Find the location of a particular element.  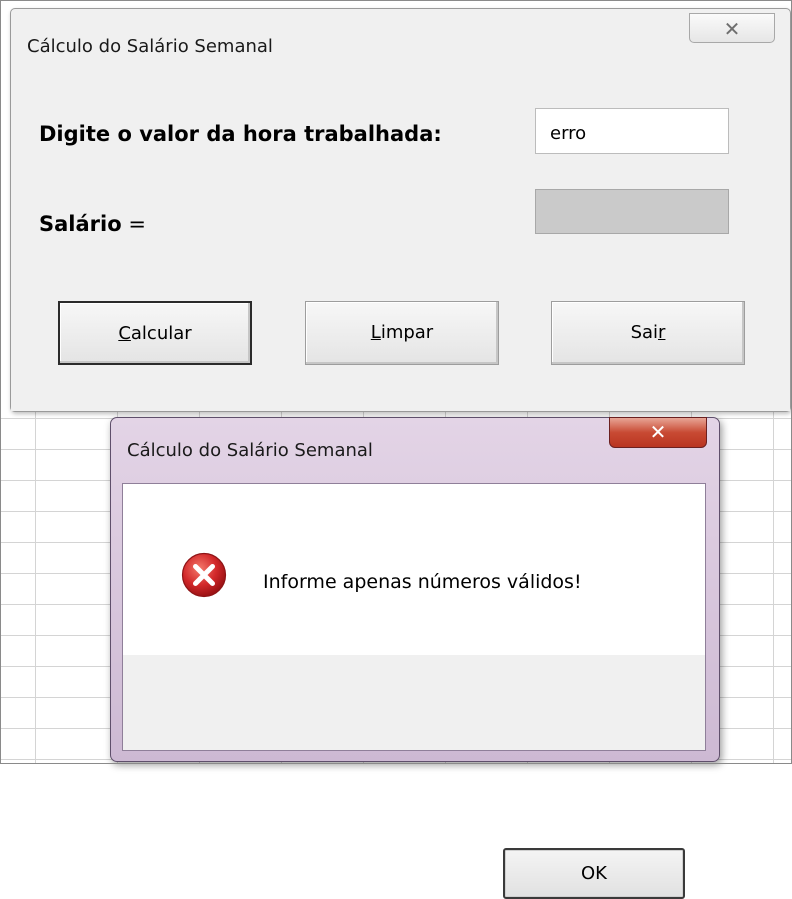

message-box-close-button: ✕ is located at coordinates (658, 432).